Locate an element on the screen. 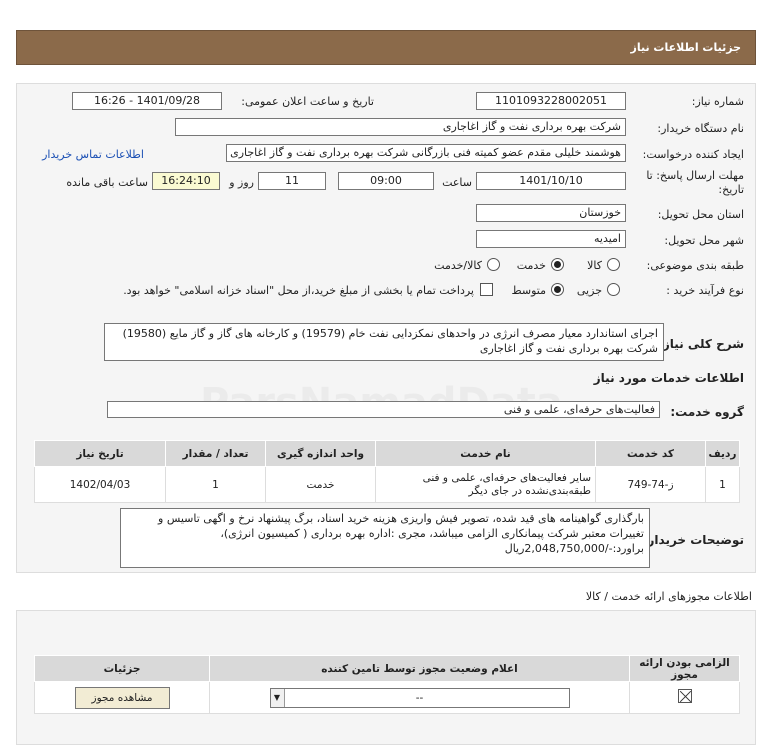 The image size is (770, 745). view-permit-button: مشاهده مجوز is located at coordinates (122, 697).